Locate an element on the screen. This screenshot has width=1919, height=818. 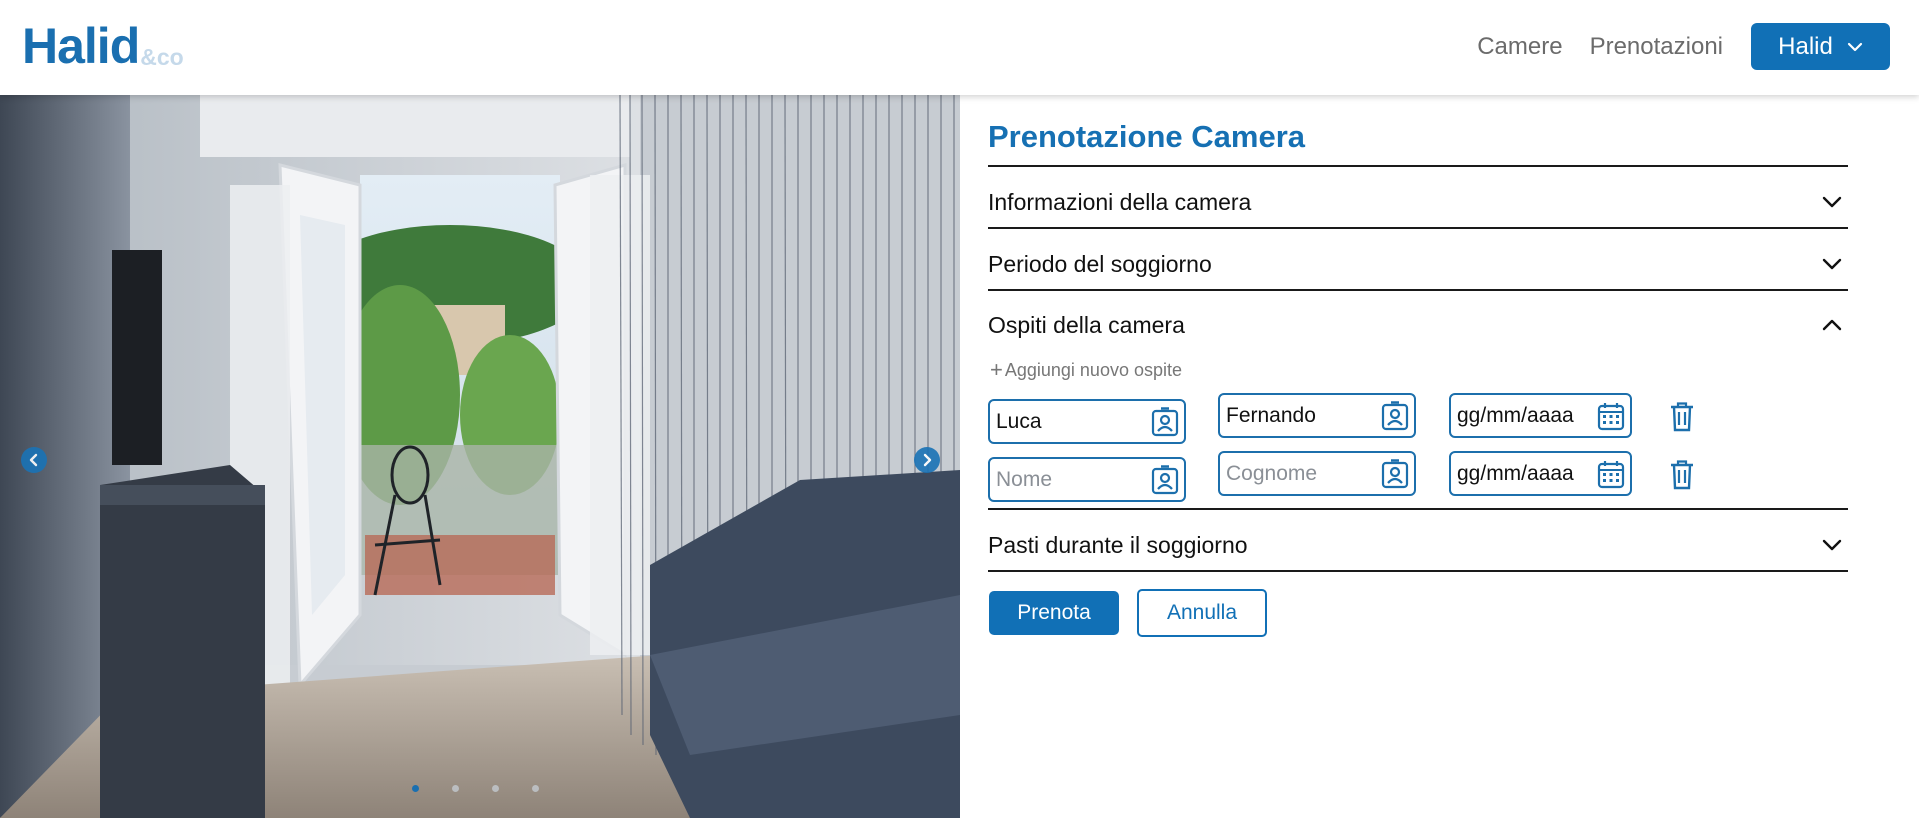
brand-logo: Halid &co is located at coordinates (103, 46).